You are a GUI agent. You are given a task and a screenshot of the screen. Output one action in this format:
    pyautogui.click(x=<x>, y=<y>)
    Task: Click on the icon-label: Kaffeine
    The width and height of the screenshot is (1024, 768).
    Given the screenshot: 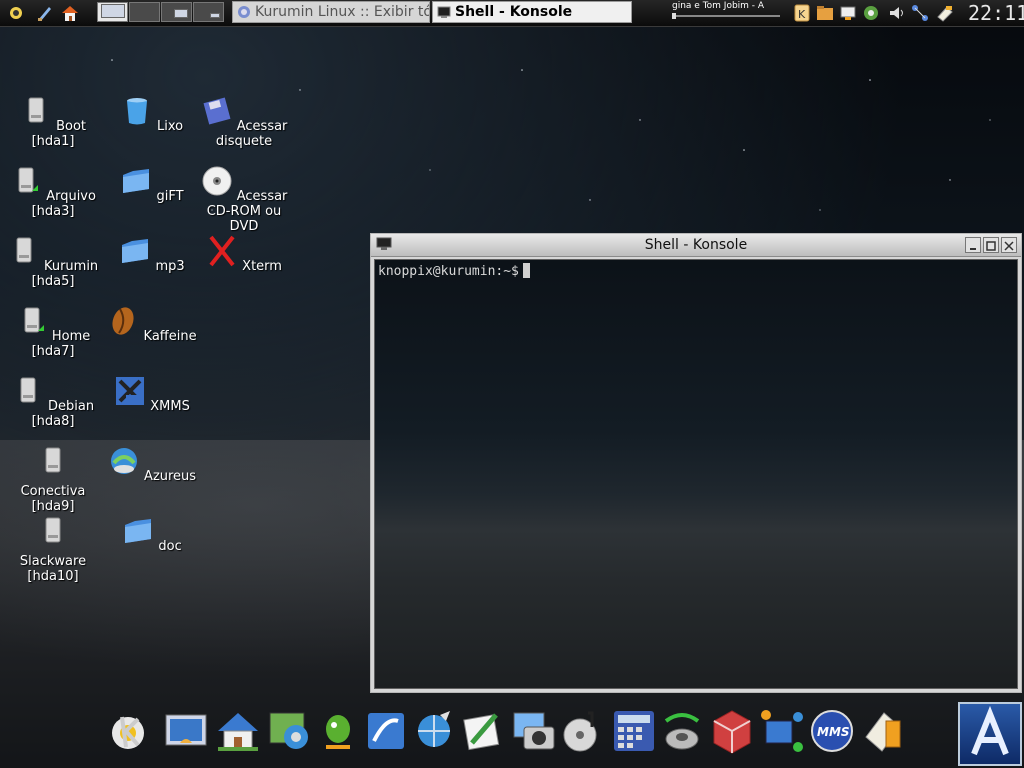 What is the action you would take?
    pyautogui.click(x=170, y=336)
    